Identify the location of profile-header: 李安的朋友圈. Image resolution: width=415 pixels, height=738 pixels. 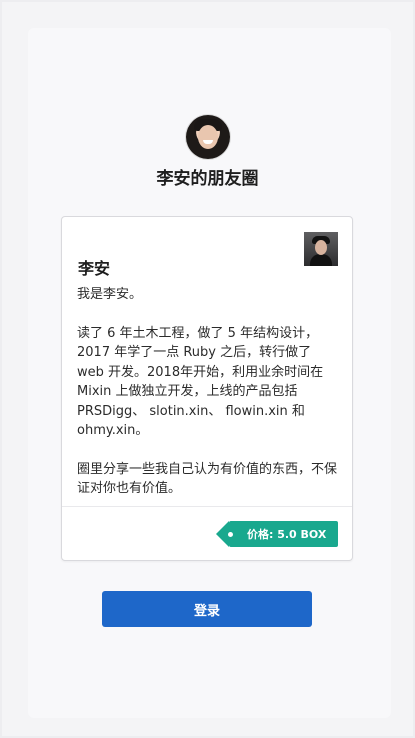
(207, 152).